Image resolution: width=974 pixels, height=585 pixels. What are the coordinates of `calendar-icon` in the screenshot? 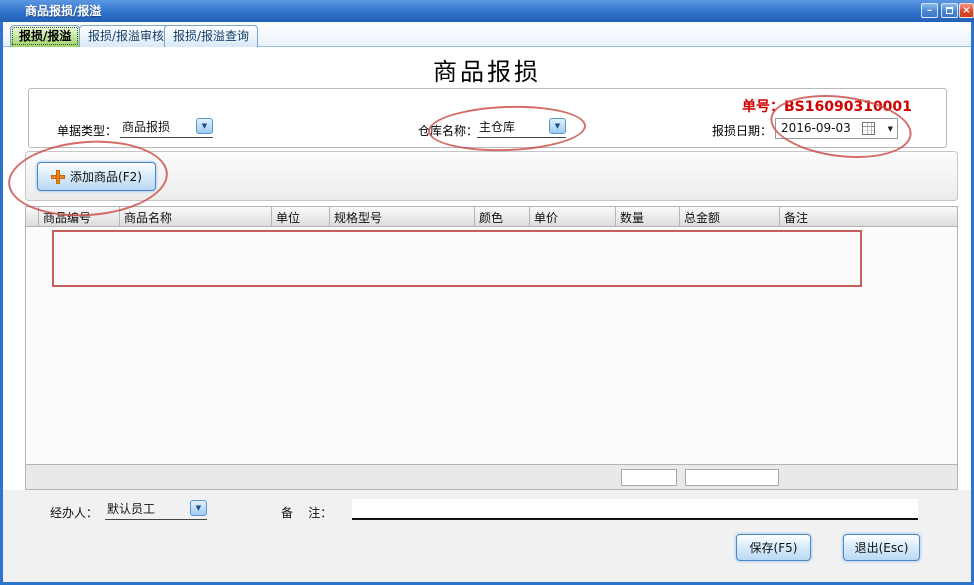 It's located at (868, 128).